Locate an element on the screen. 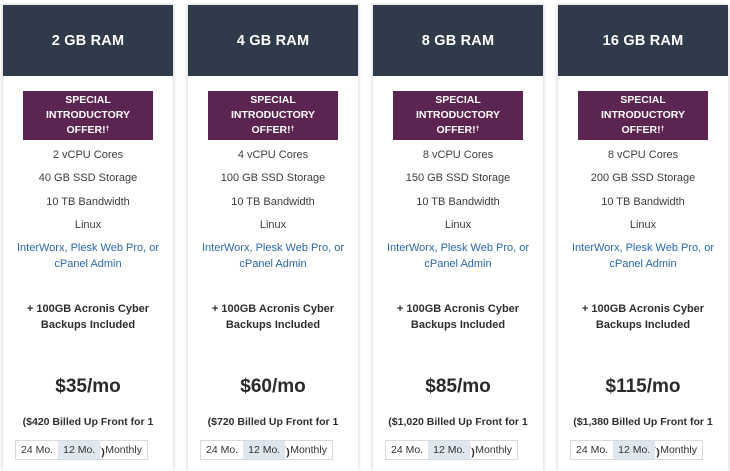 Image resolution: width=730 pixels, height=471 pixels. plan-title: 4 GB RAM is located at coordinates (273, 40).